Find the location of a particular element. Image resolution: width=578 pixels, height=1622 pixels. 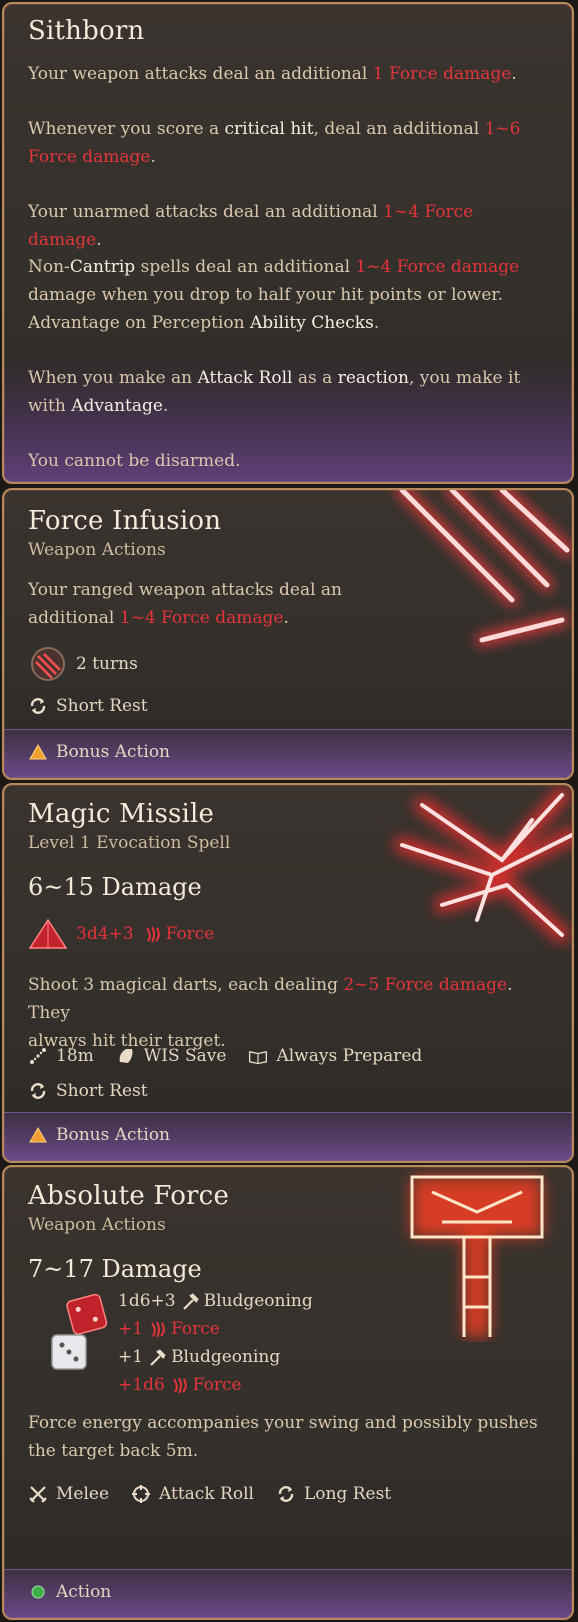

card-title: Absolute Force is located at coordinates (129, 1196).